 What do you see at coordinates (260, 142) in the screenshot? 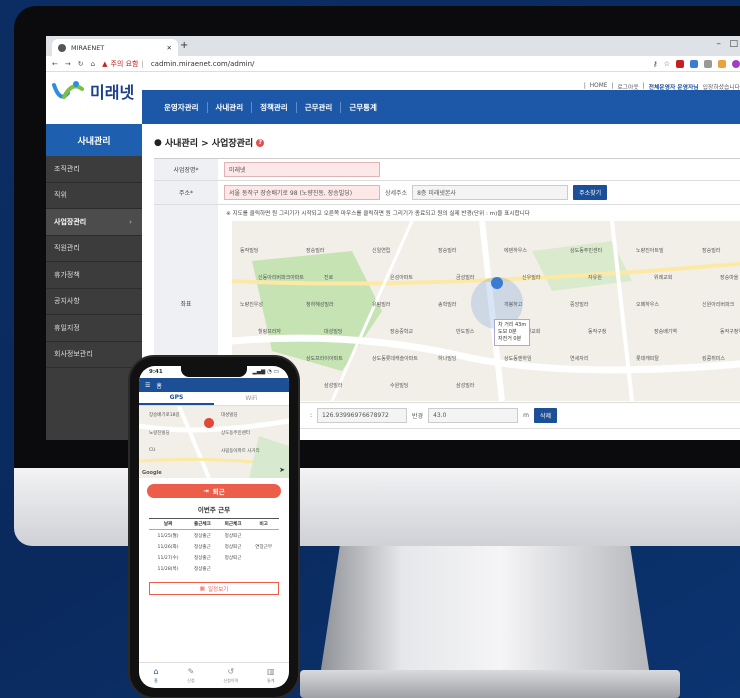
I see `help-icon: ?` at bounding box center [260, 142].